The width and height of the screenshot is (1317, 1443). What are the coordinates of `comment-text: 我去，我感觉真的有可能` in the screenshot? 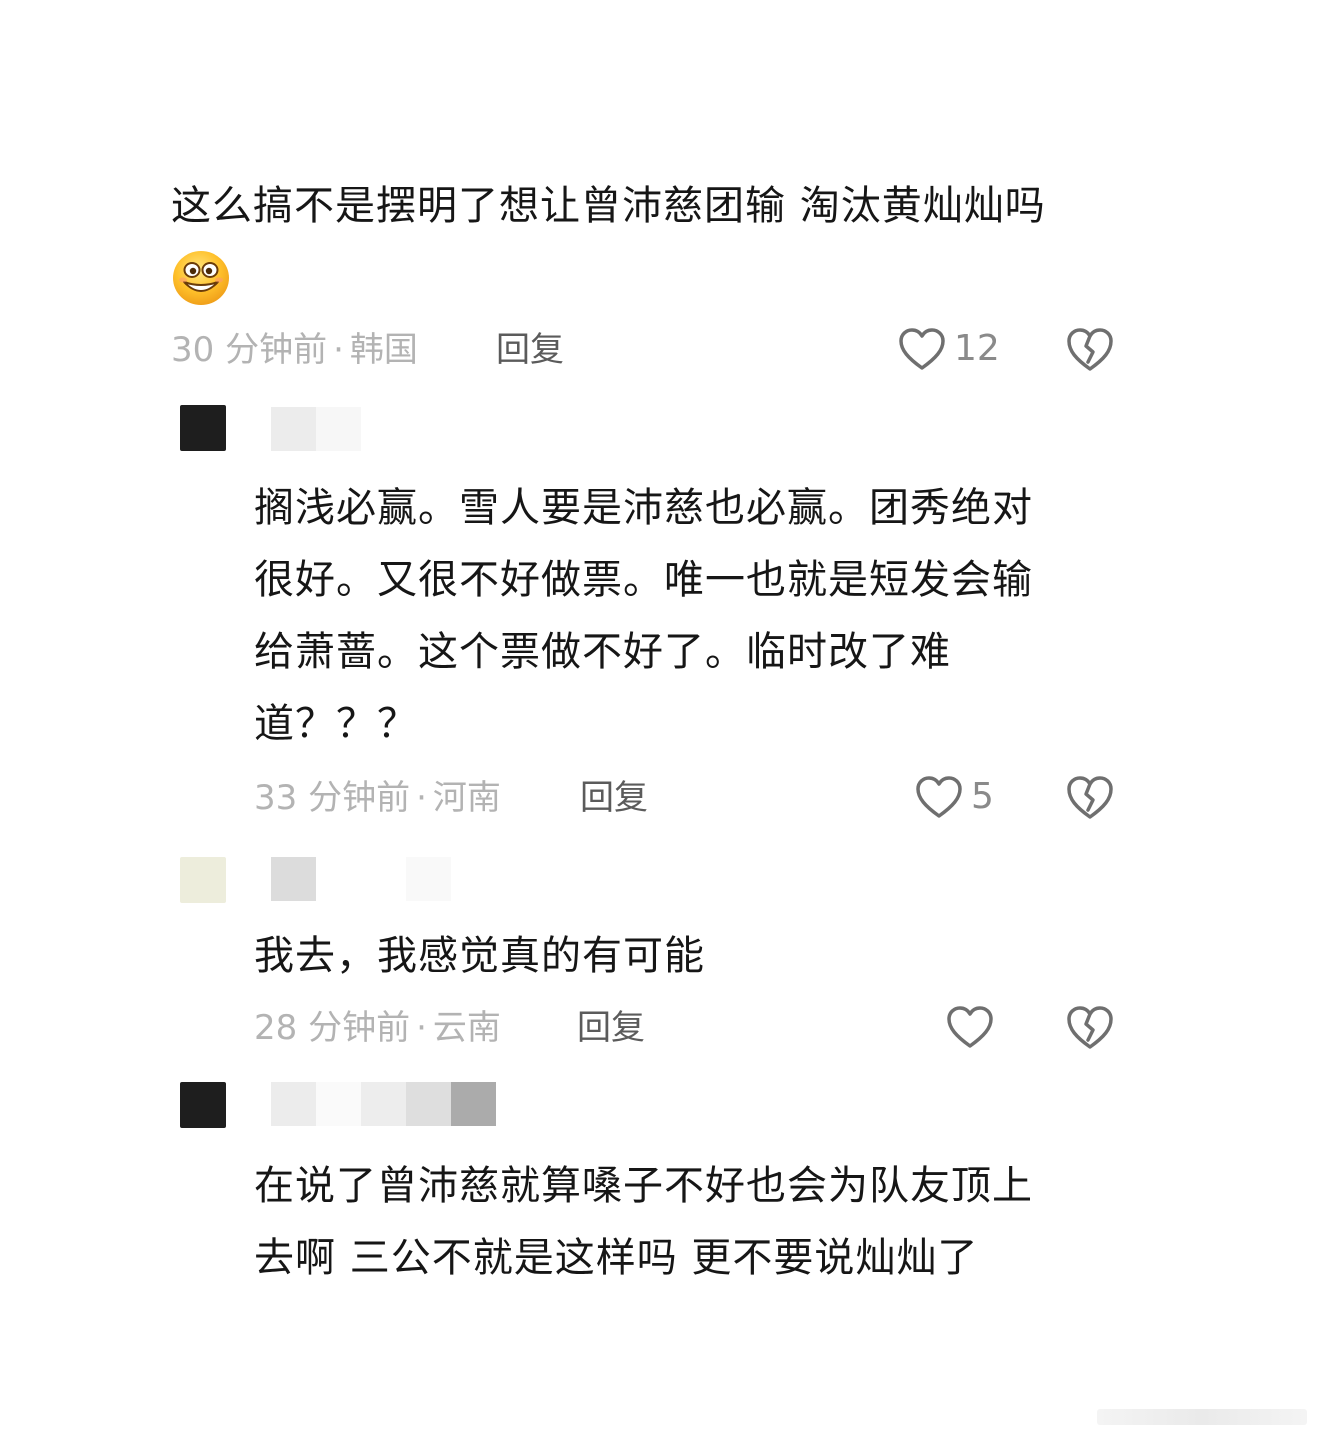 It's located at (479, 956).